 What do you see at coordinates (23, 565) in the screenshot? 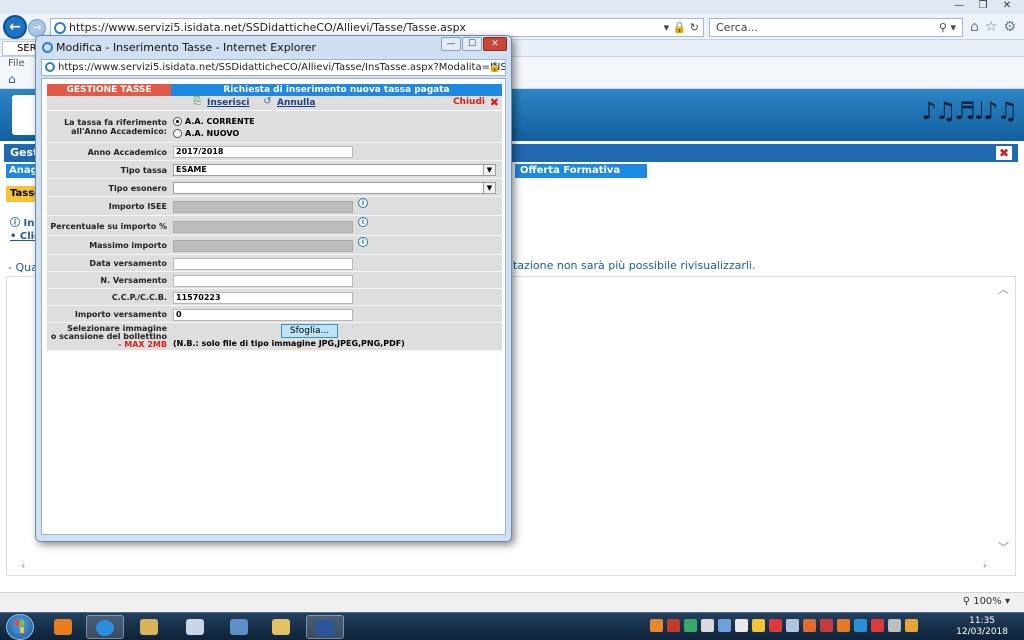
I see `scroll-left-icon: ‹` at bounding box center [23, 565].